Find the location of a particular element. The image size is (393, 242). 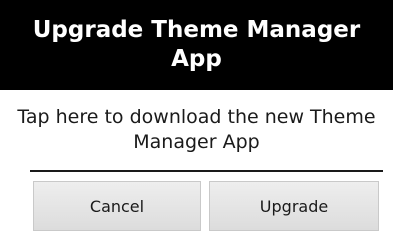

upgrade-button: Upgrade is located at coordinates (294, 206).